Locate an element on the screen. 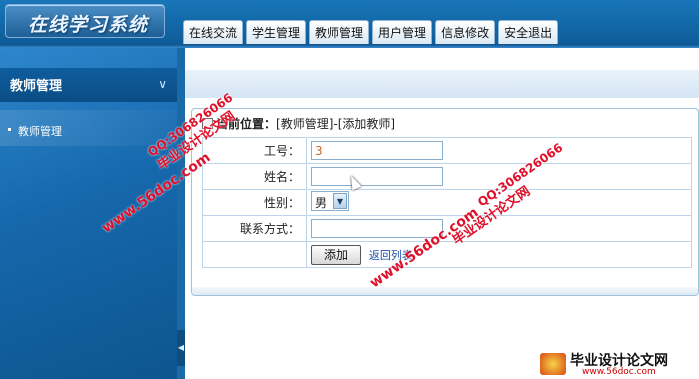 This screenshot has width=699, height=379. form-row-name: 姓名： is located at coordinates (447, 176).